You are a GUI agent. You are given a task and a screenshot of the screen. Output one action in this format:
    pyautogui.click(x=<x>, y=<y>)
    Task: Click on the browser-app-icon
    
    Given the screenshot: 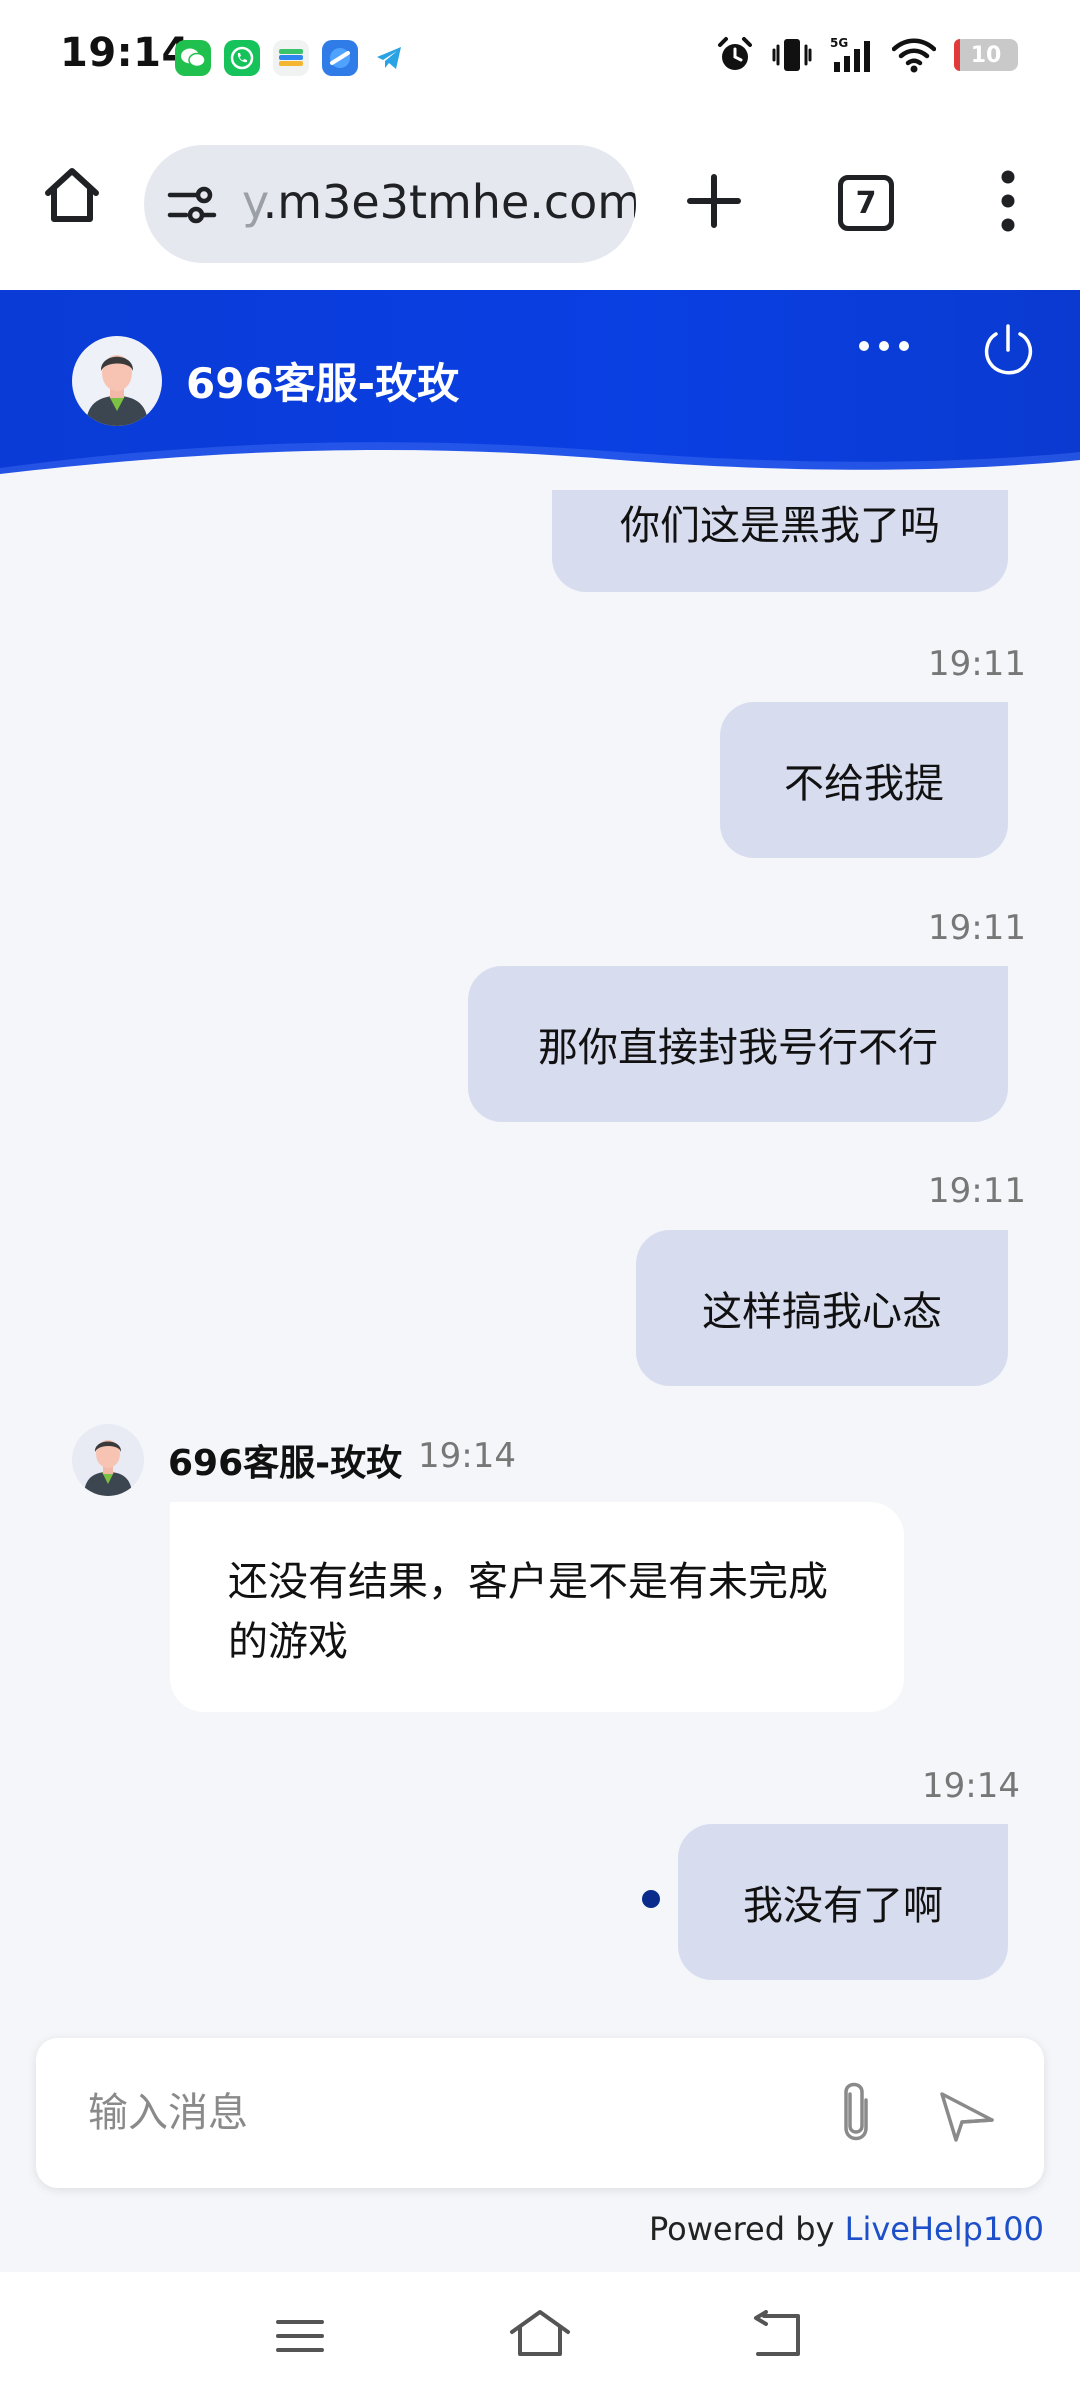 What is the action you would take?
    pyautogui.click(x=340, y=58)
    